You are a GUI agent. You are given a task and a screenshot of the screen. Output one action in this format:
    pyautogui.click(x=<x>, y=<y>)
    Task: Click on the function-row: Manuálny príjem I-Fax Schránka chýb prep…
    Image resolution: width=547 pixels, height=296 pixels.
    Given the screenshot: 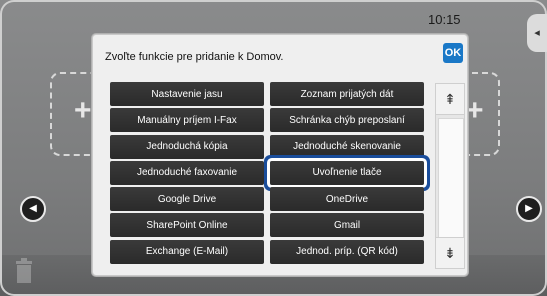 What is the action you would take?
    pyautogui.click(x=268, y=120)
    